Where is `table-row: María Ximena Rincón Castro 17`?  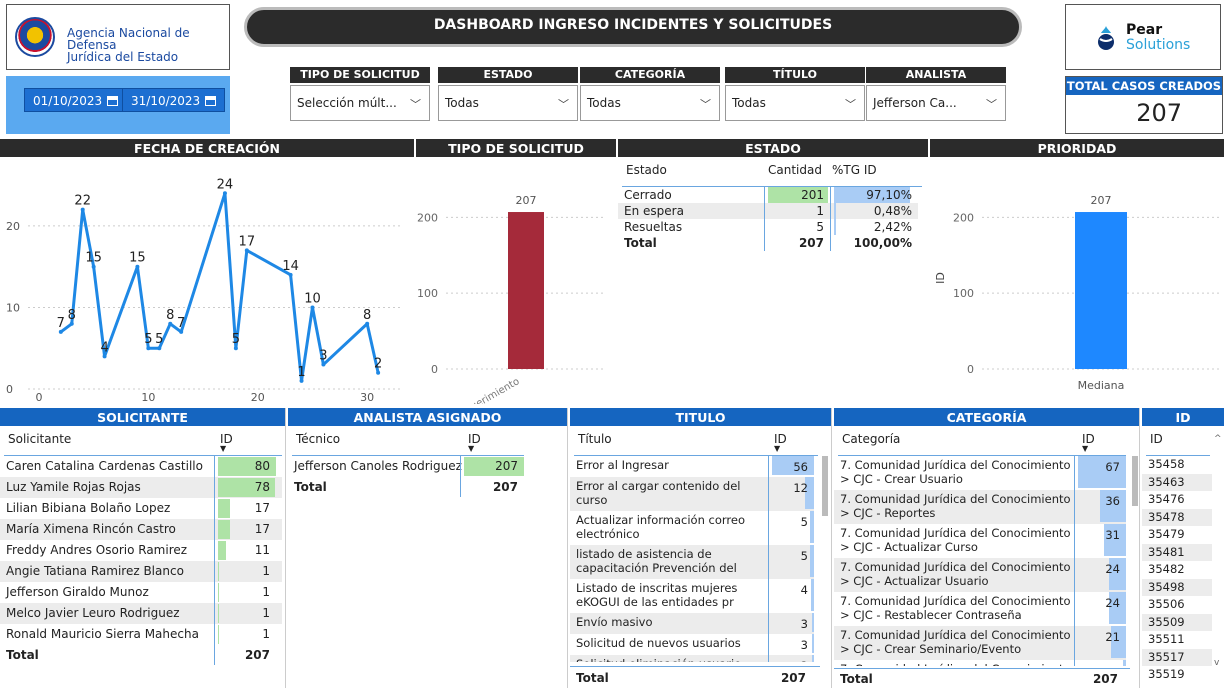
table-row: María Ximena Rincón Castro 17 is located at coordinates (141, 529).